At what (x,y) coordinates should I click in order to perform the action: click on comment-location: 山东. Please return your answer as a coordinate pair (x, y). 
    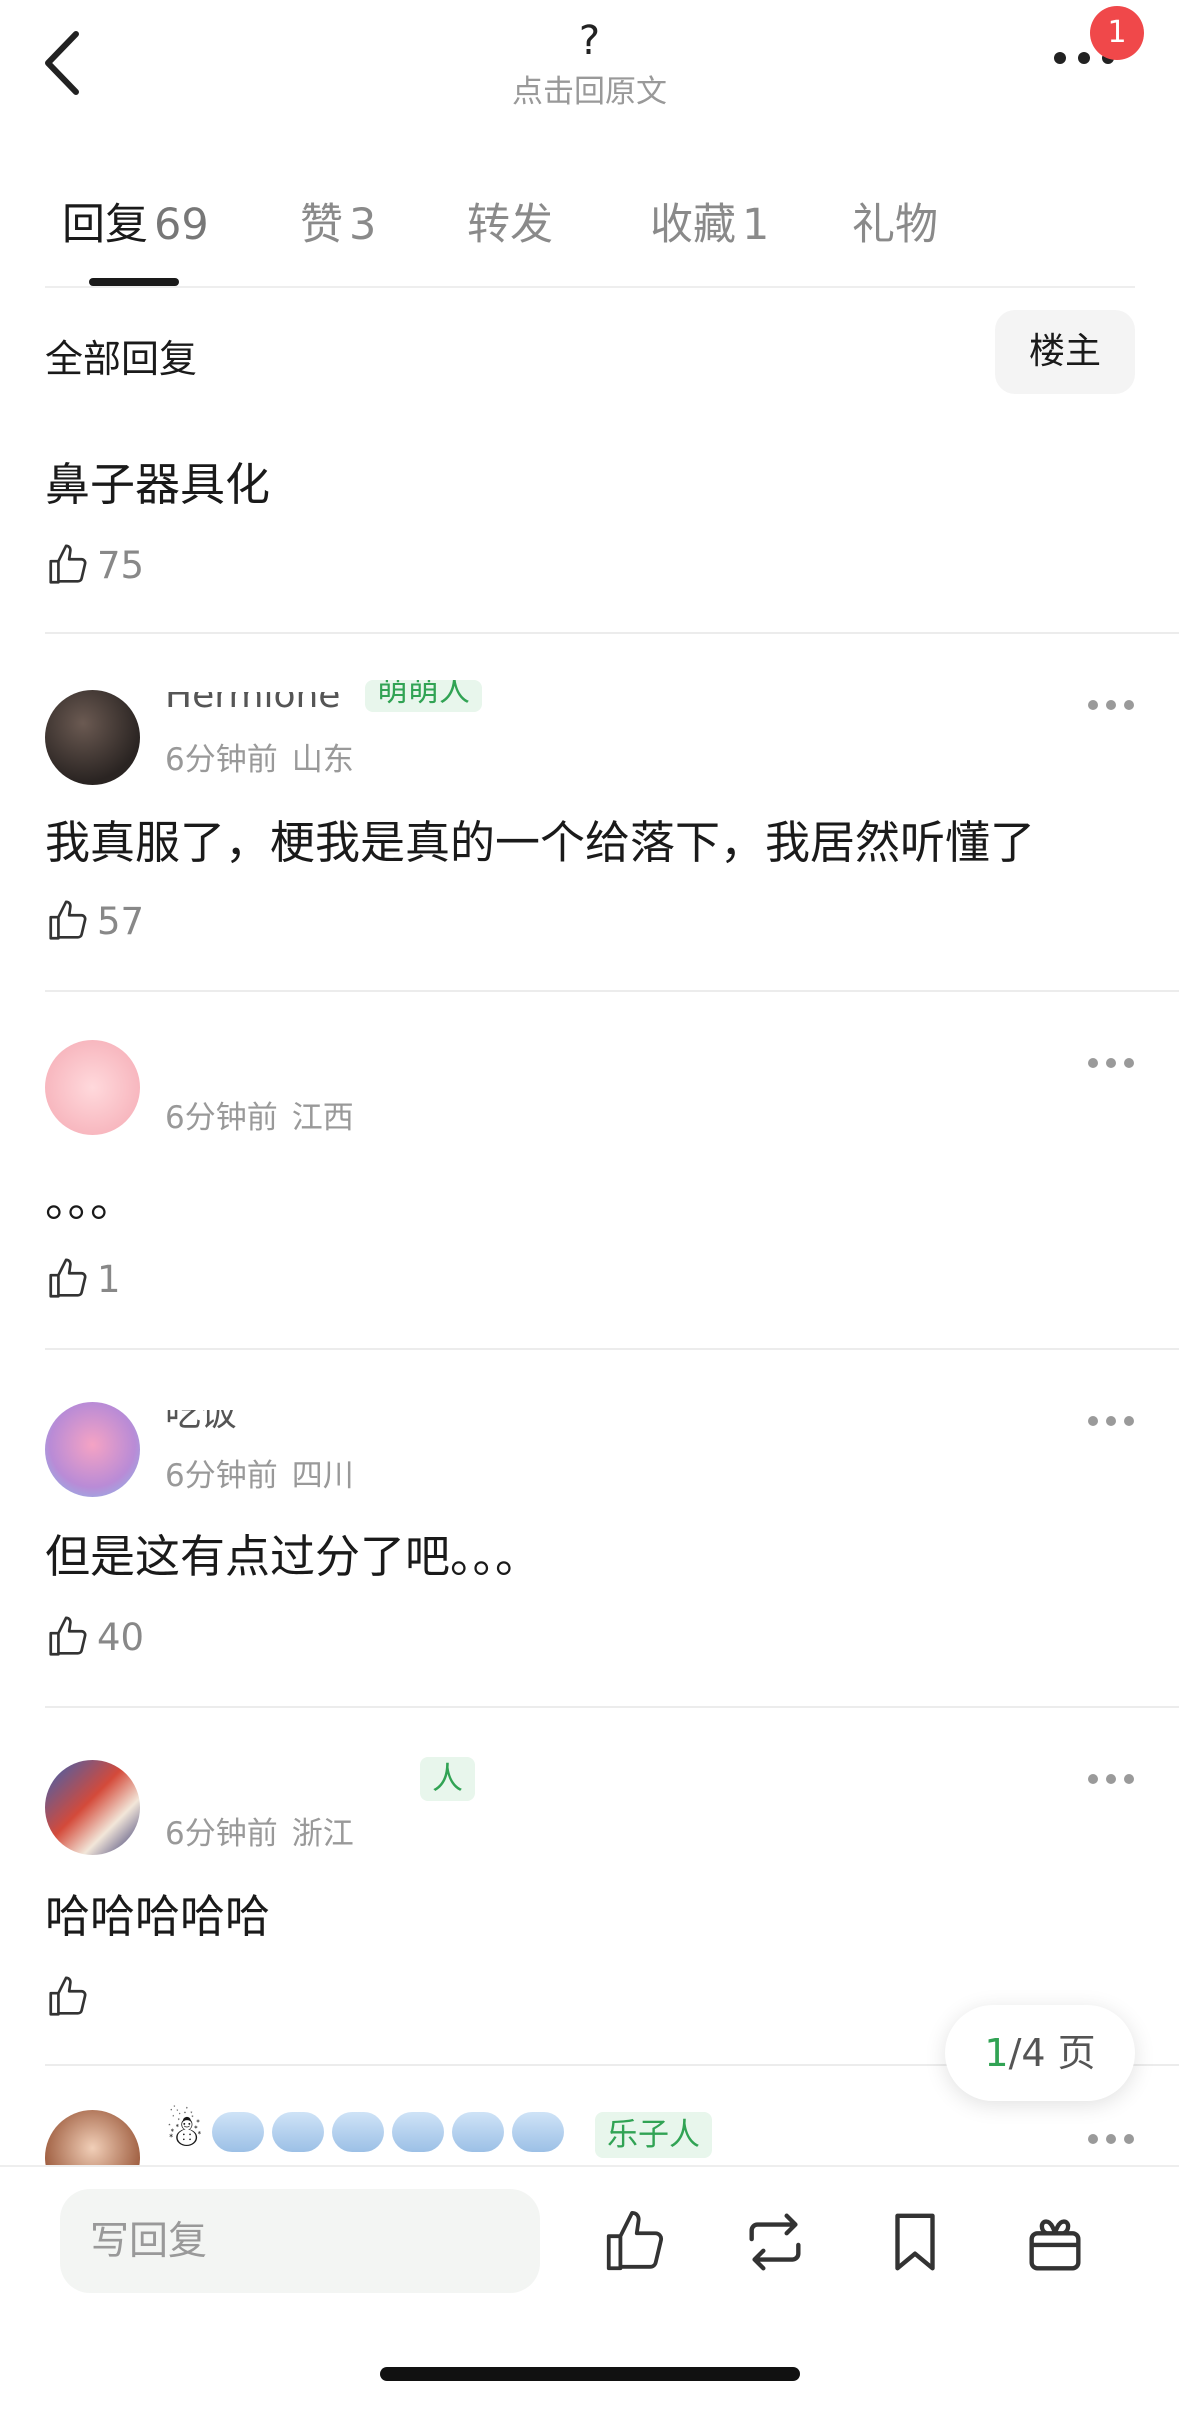
    Looking at the image, I should click on (322, 760).